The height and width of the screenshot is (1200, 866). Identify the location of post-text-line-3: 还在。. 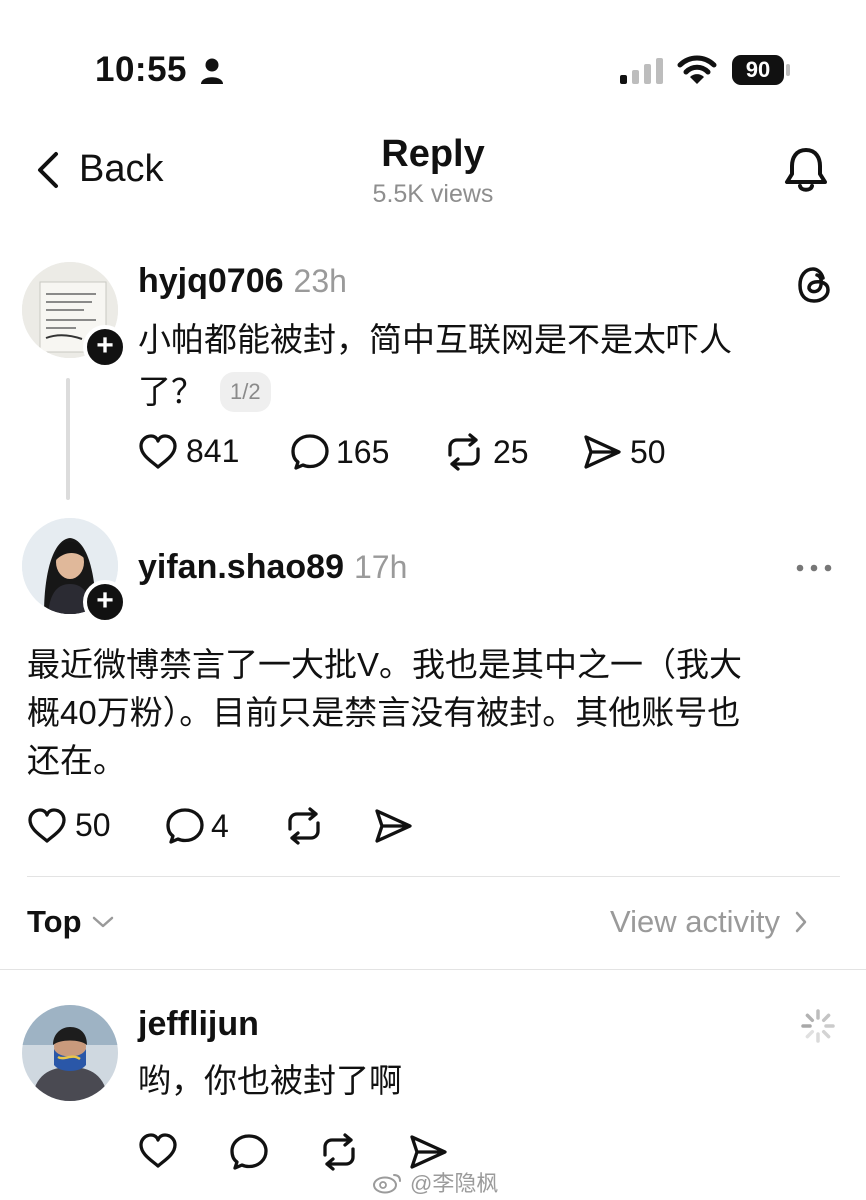
(76, 760).